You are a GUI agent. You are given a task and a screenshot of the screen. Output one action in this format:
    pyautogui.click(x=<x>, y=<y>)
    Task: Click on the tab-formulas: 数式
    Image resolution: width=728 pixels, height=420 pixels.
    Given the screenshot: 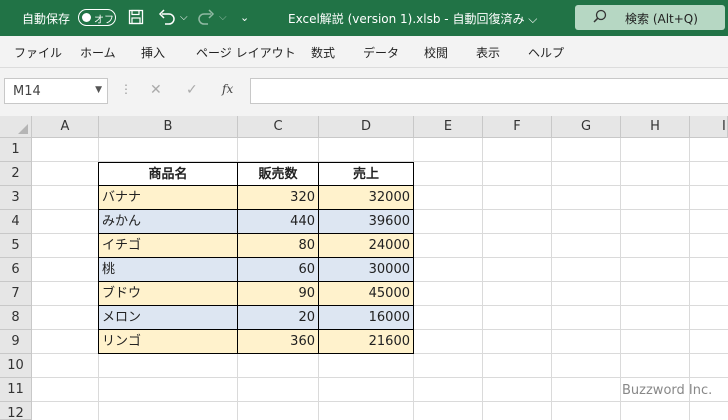 What is the action you would take?
    pyautogui.click(x=323, y=52)
    